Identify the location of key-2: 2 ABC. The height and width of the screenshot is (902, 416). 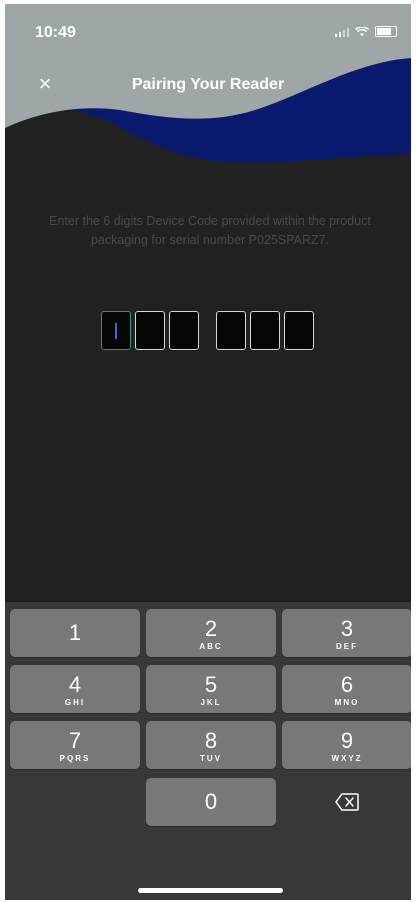
(211, 633).